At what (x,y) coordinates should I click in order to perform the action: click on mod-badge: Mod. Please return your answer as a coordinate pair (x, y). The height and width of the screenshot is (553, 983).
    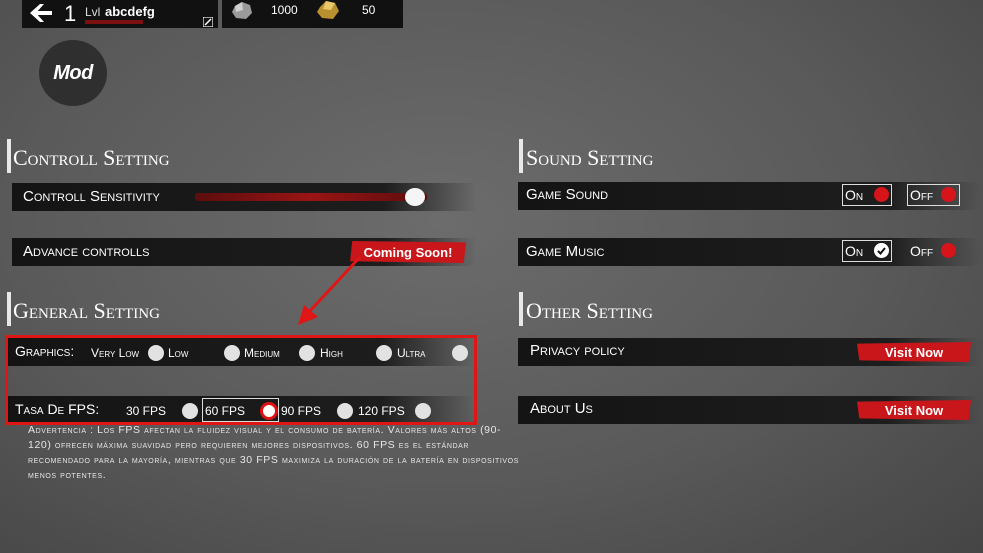
    Looking at the image, I should click on (73, 73).